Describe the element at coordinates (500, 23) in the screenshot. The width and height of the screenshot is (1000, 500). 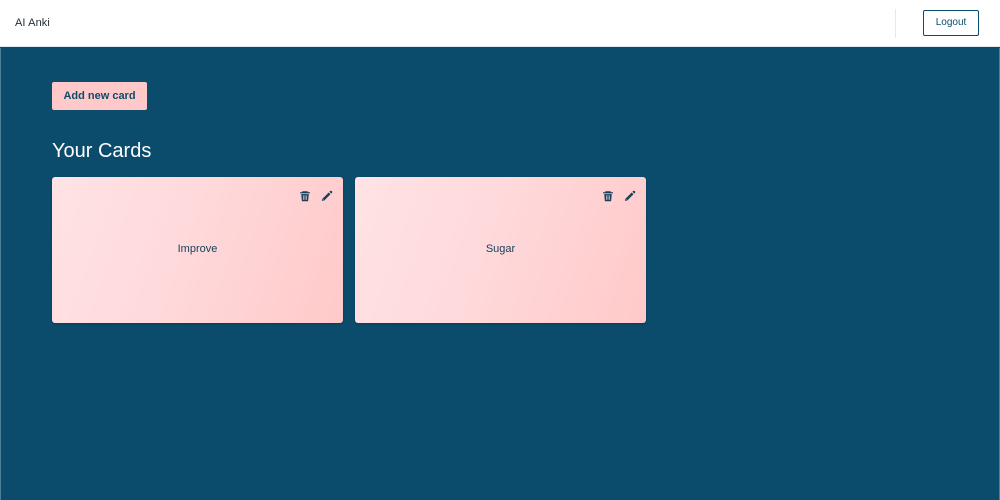
I see `top-navigation-bar: AI Anki Logout` at that location.